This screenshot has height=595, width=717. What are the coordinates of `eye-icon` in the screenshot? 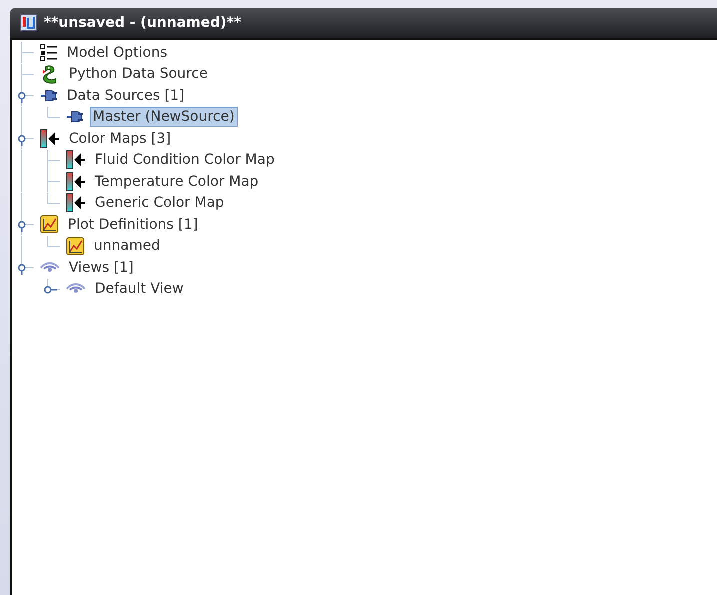 It's located at (50, 267).